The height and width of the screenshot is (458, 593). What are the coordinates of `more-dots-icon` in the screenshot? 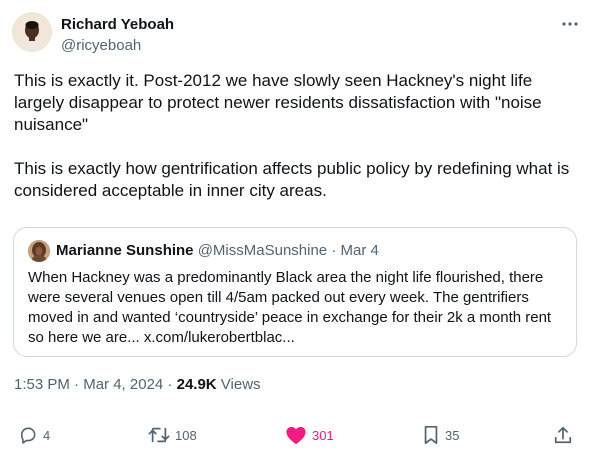 It's located at (570, 24).